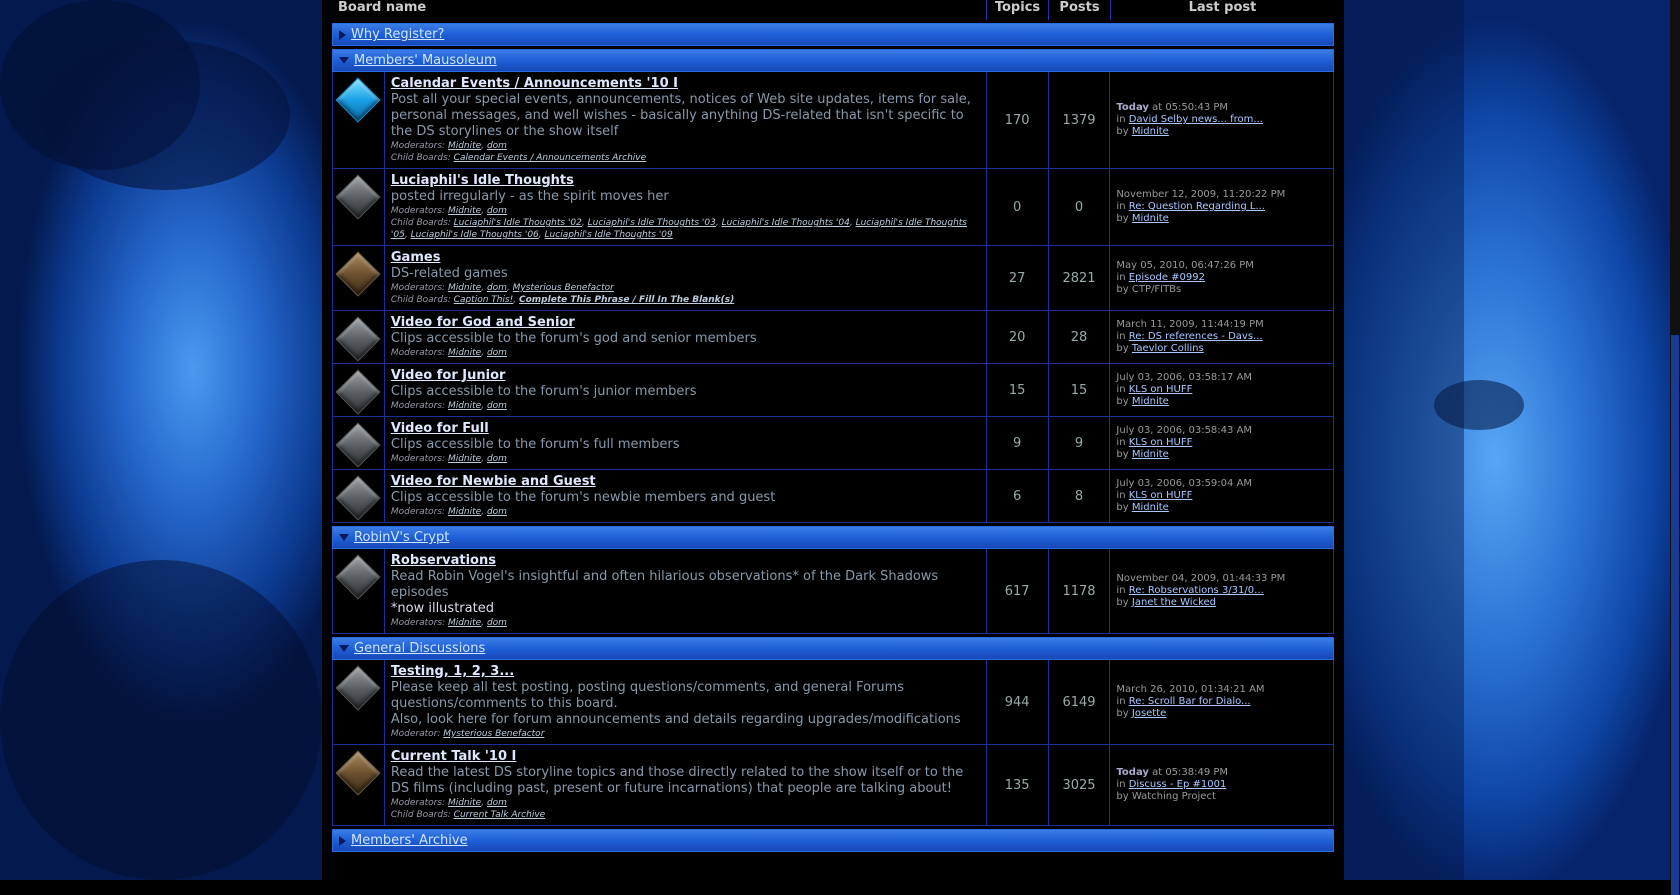 The height and width of the screenshot is (895, 1680). What do you see at coordinates (425, 60) in the screenshot?
I see `category-link: Members' Mausoleum` at bounding box center [425, 60].